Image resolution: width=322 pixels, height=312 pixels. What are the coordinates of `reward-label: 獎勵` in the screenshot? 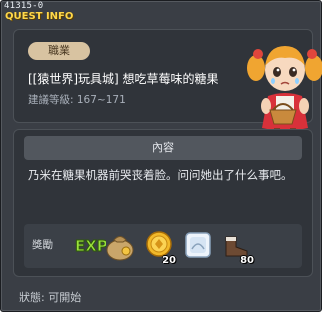 It's located at (42, 245).